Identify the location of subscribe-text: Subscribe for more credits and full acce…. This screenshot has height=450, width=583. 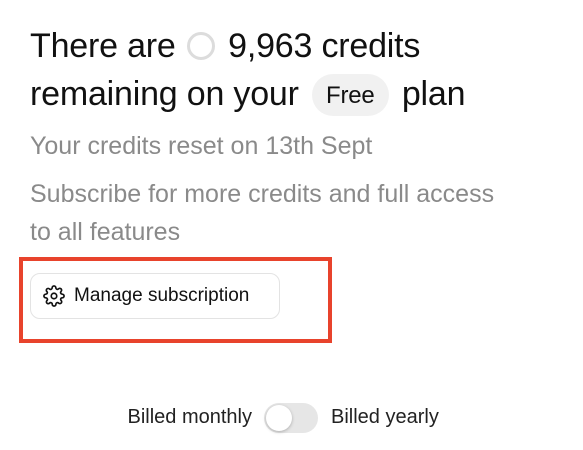
(262, 213).